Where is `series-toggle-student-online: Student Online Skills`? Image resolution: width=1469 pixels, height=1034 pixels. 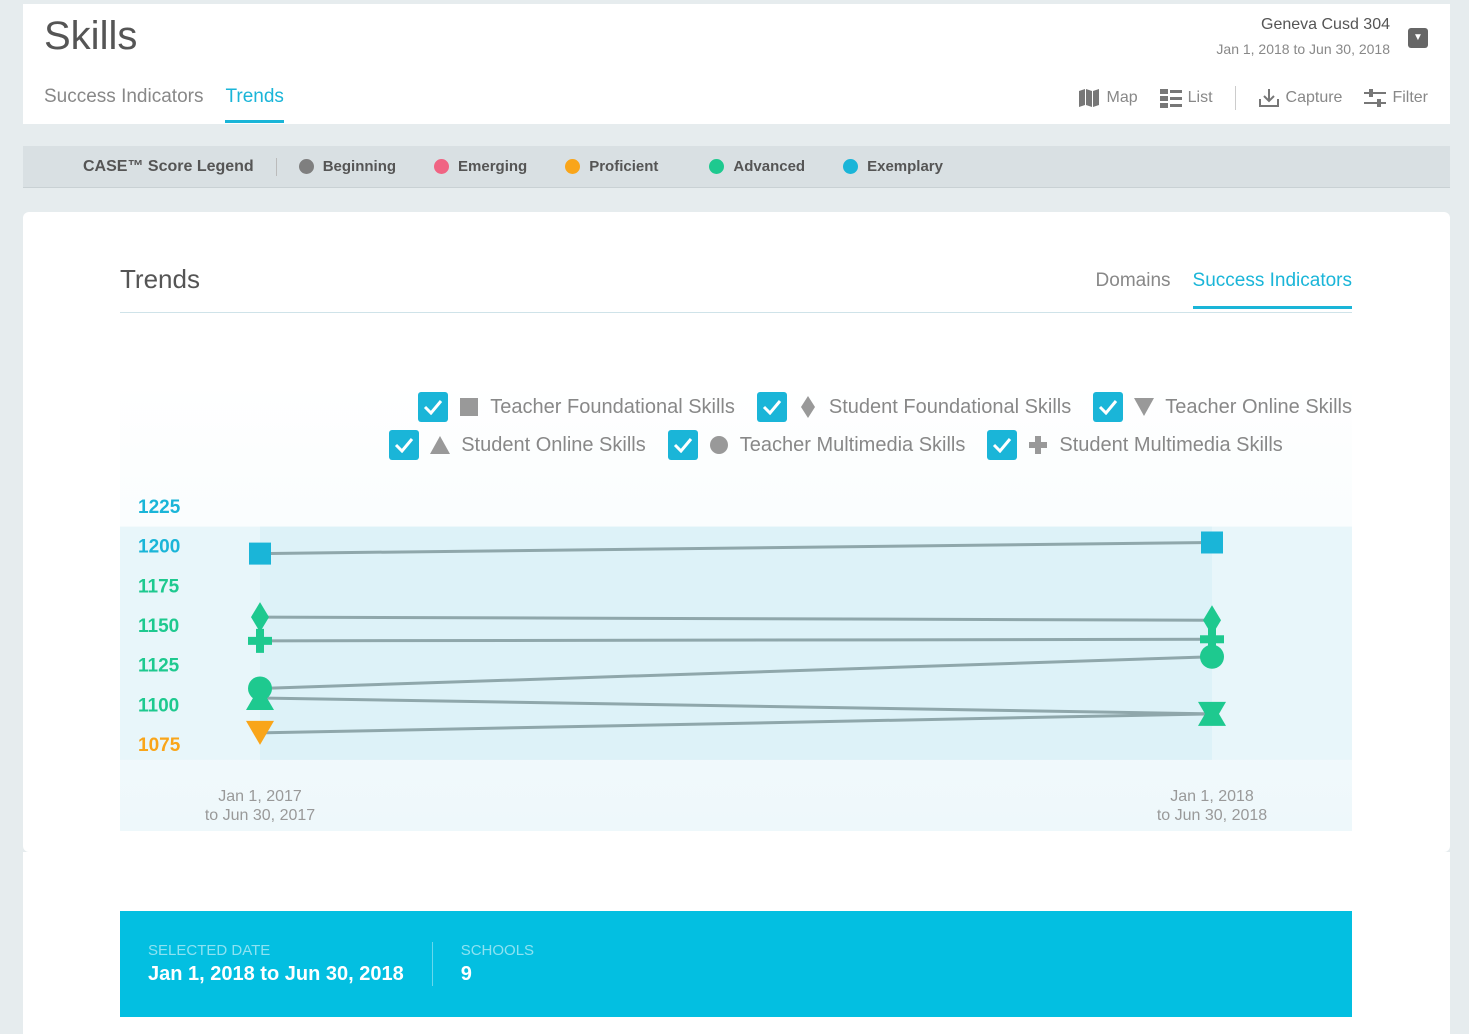 series-toggle-student-online: Student Online Skills is located at coordinates (517, 445).